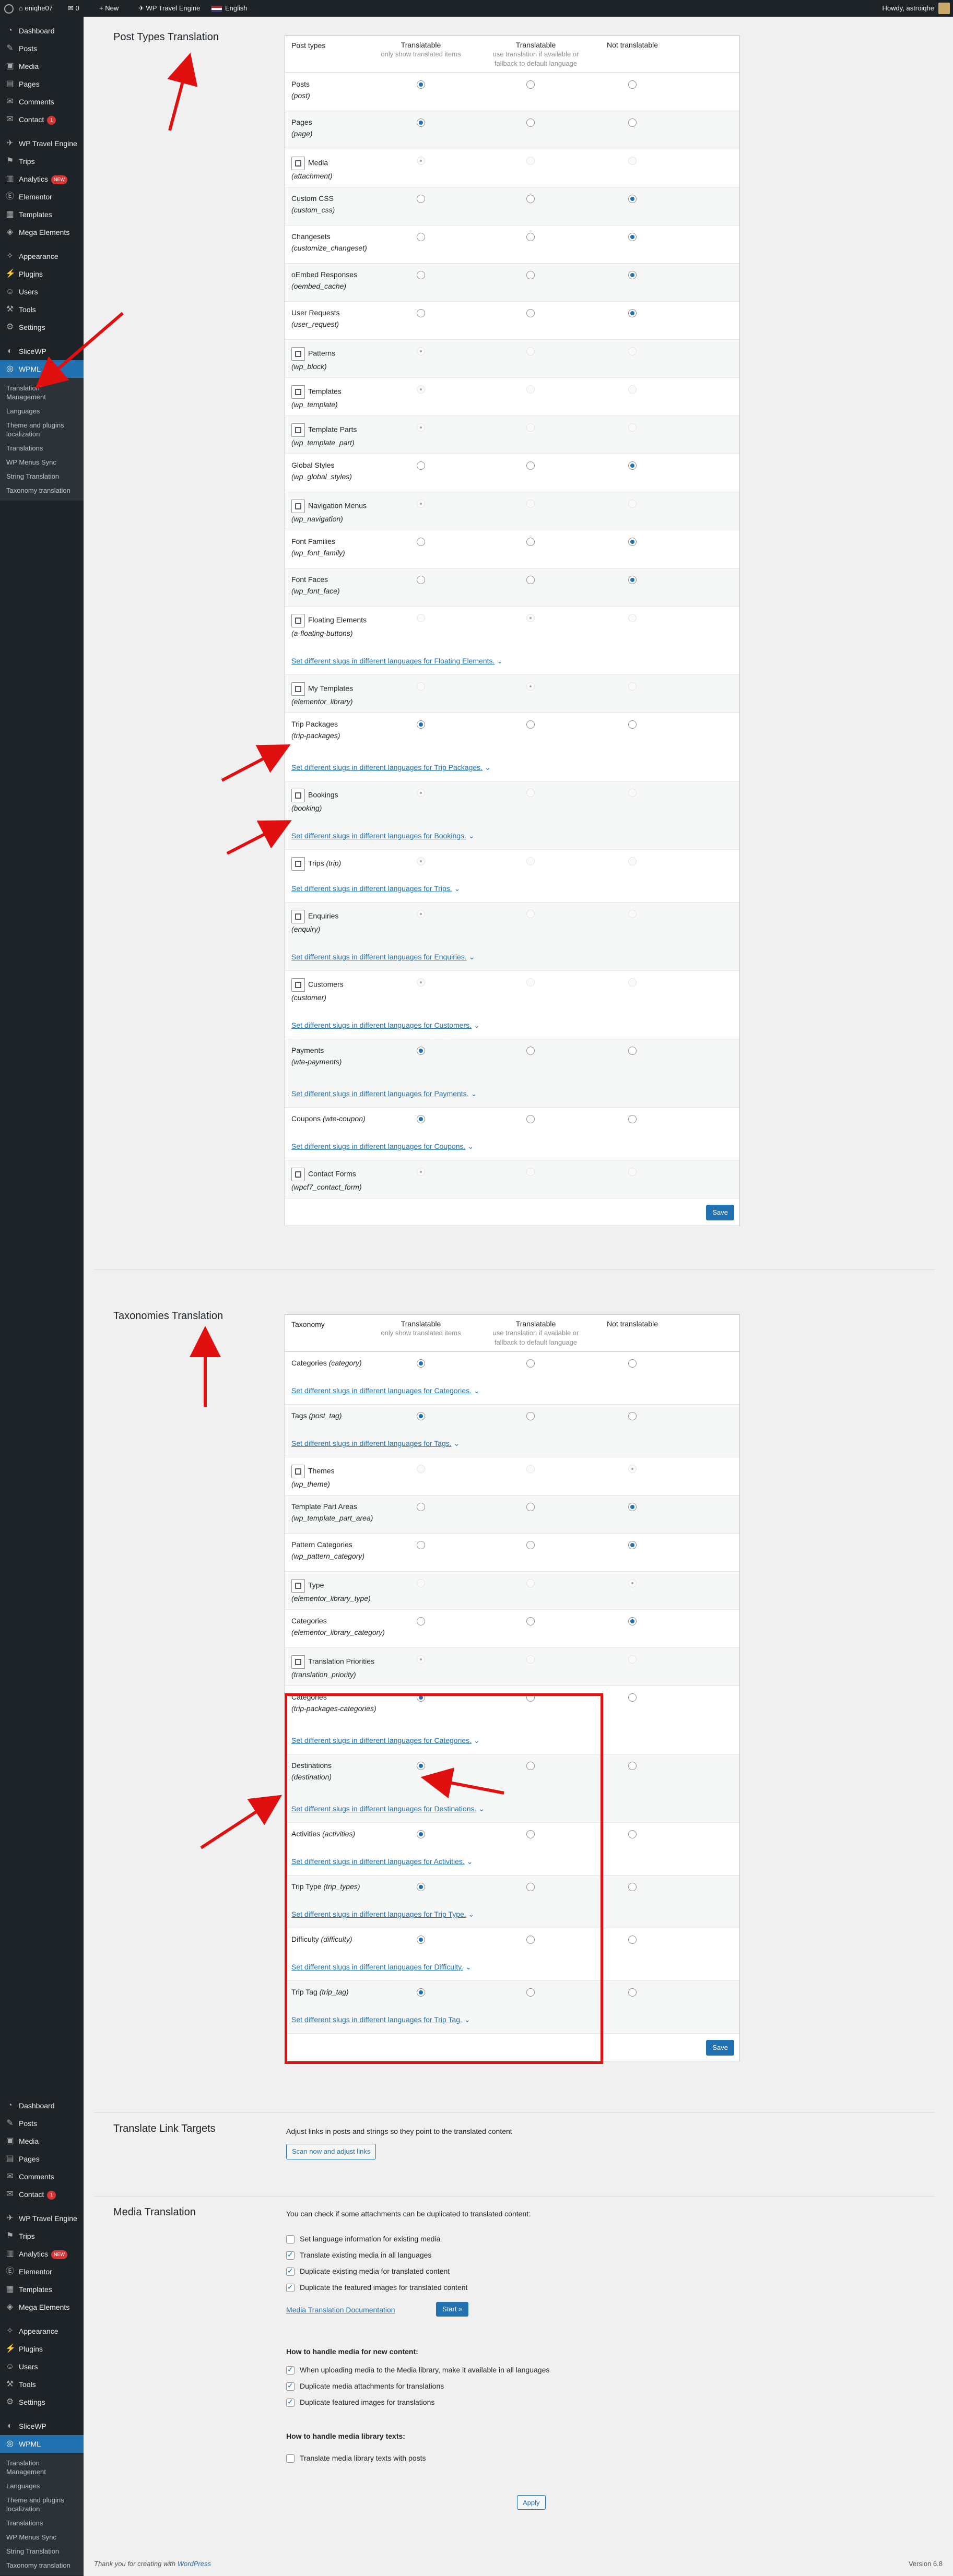 Image resolution: width=953 pixels, height=2576 pixels. What do you see at coordinates (462, 1783) in the screenshot?
I see `arrow-destinations` at bounding box center [462, 1783].